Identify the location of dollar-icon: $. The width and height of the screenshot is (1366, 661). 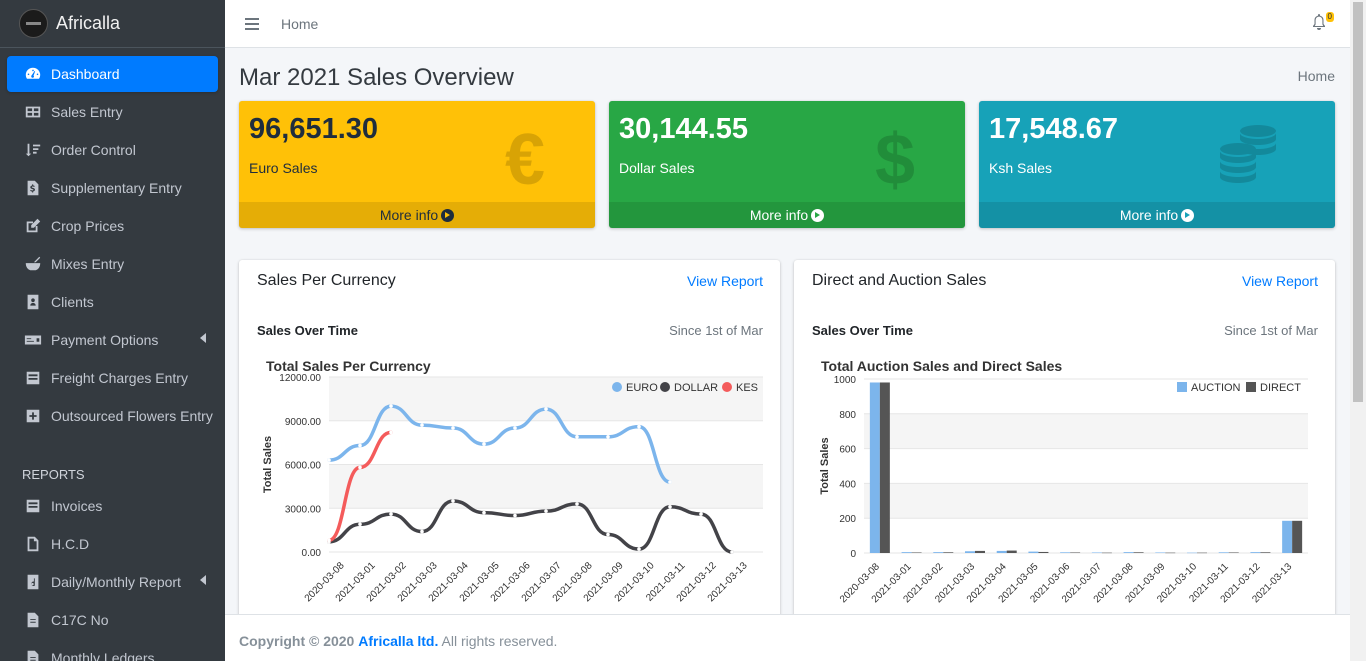
(894, 160).